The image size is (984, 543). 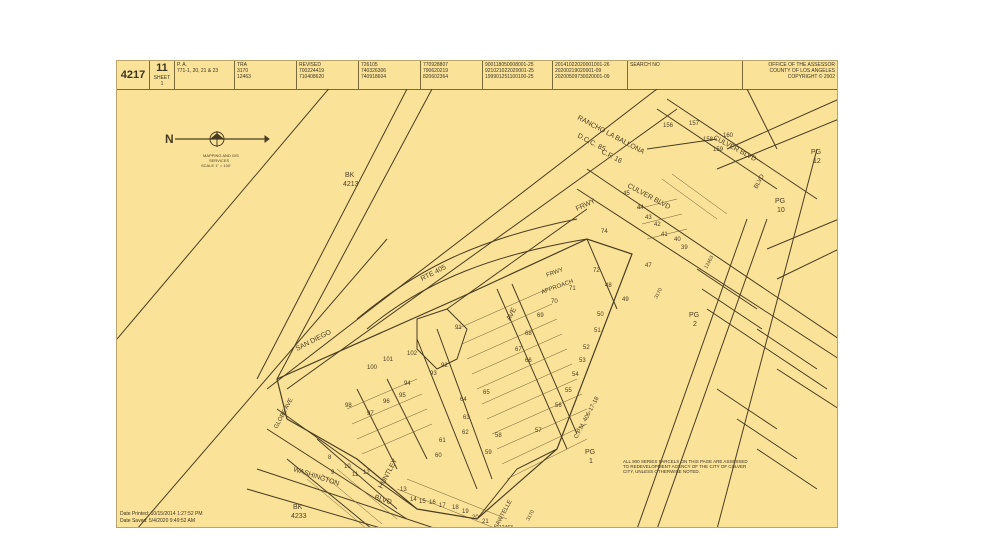 I want to click on parcel-number: 92, so click(x=444, y=366).